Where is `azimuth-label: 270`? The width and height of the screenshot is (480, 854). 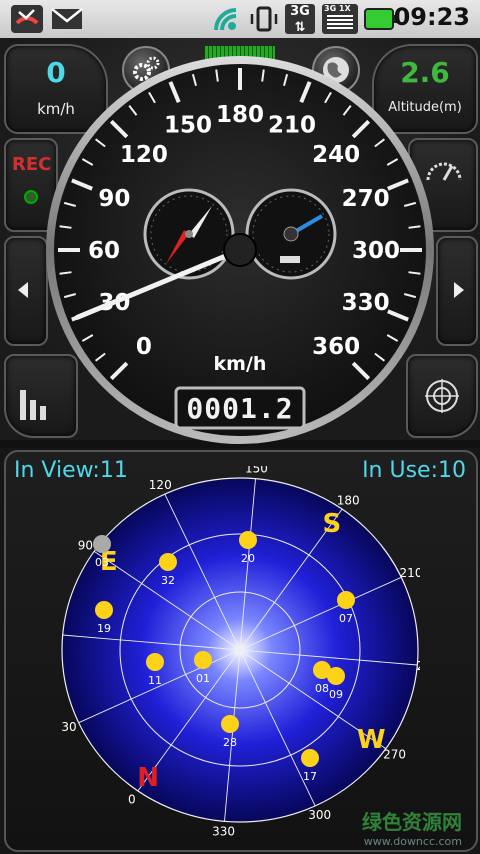 azimuth-label: 270 is located at coordinates (394, 755).